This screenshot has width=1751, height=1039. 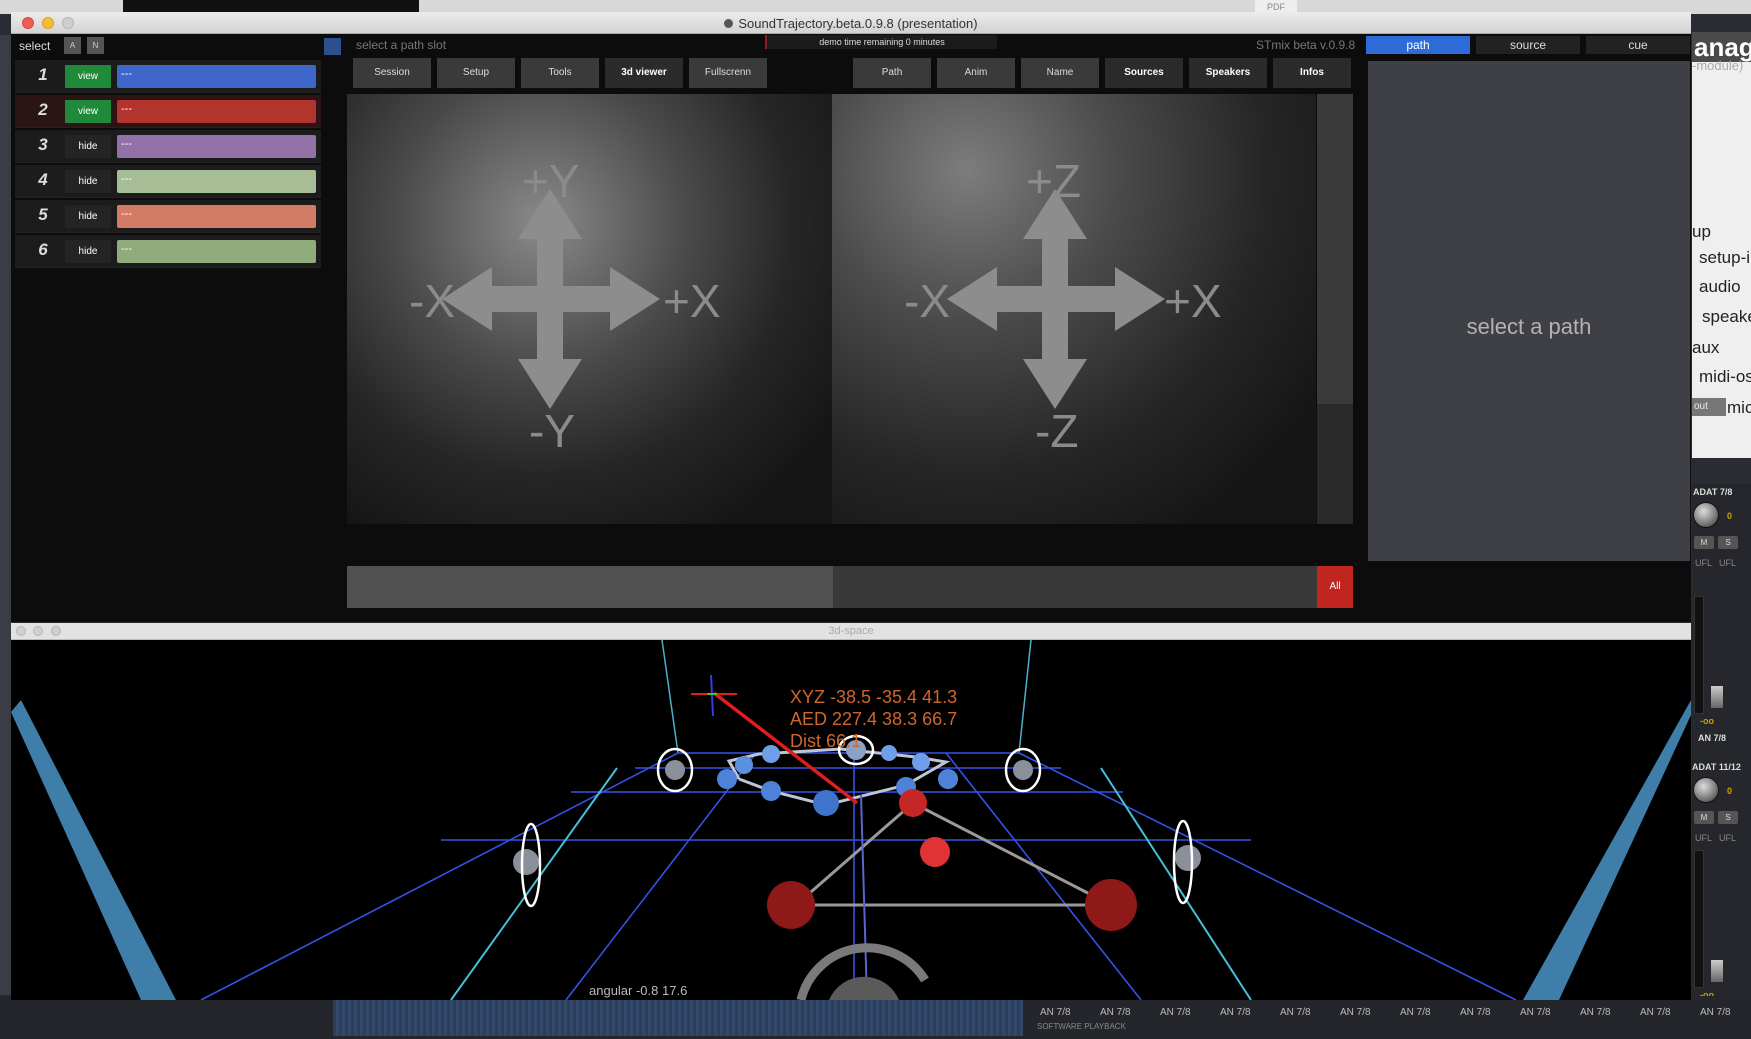 What do you see at coordinates (1228, 73) in the screenshot?
I see `tab-speakers: Speakers` at bounding box center [1228, 73].